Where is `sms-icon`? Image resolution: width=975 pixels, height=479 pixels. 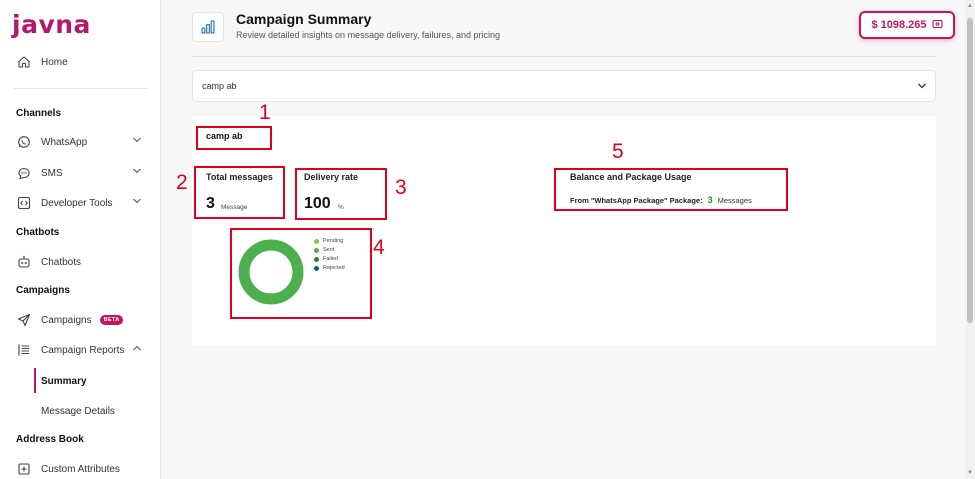 sms-icon is located at coordinates (24, 173).